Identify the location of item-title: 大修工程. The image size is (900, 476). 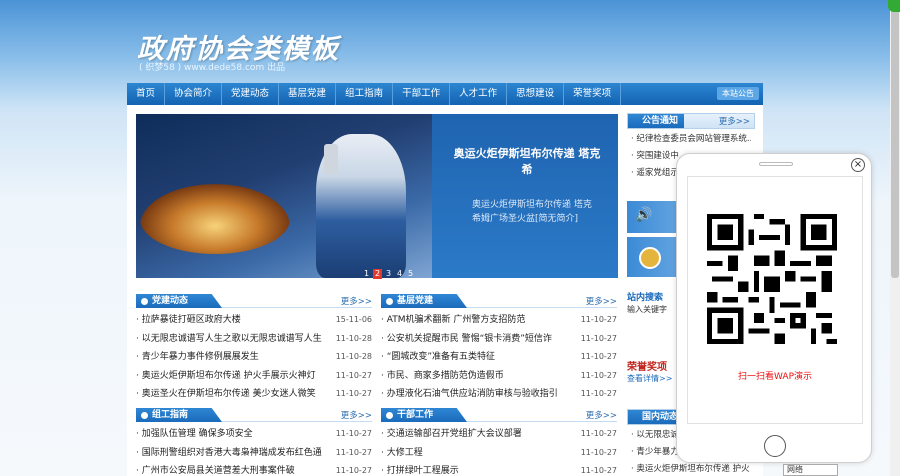
(475, 453).